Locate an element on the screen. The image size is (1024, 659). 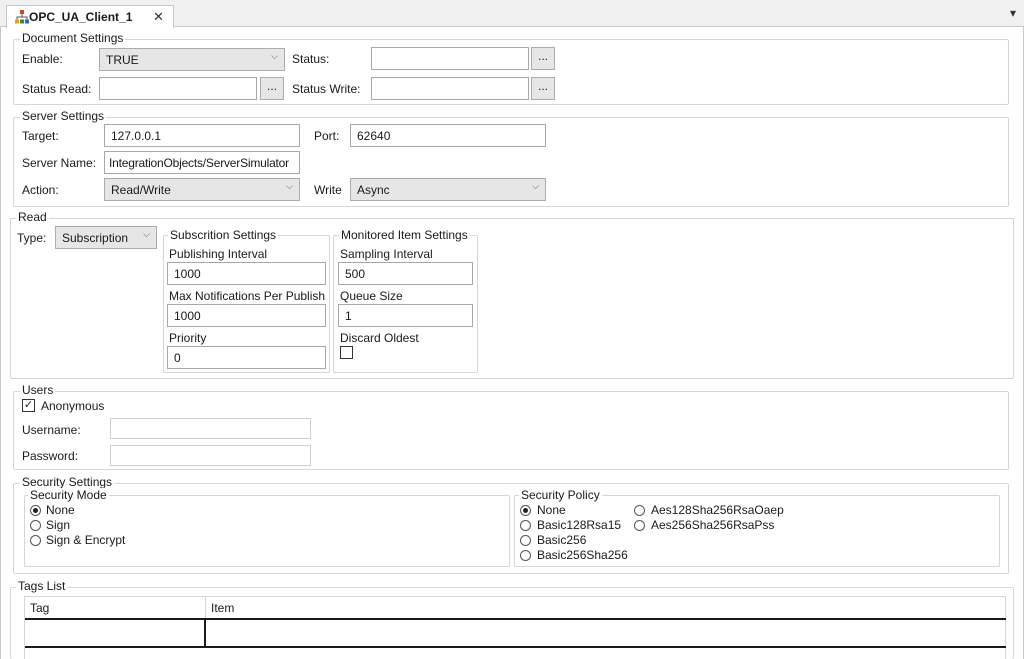
server-name-field: IntegrationObjects/ServerSimulator is located at coordinates (202, 162).